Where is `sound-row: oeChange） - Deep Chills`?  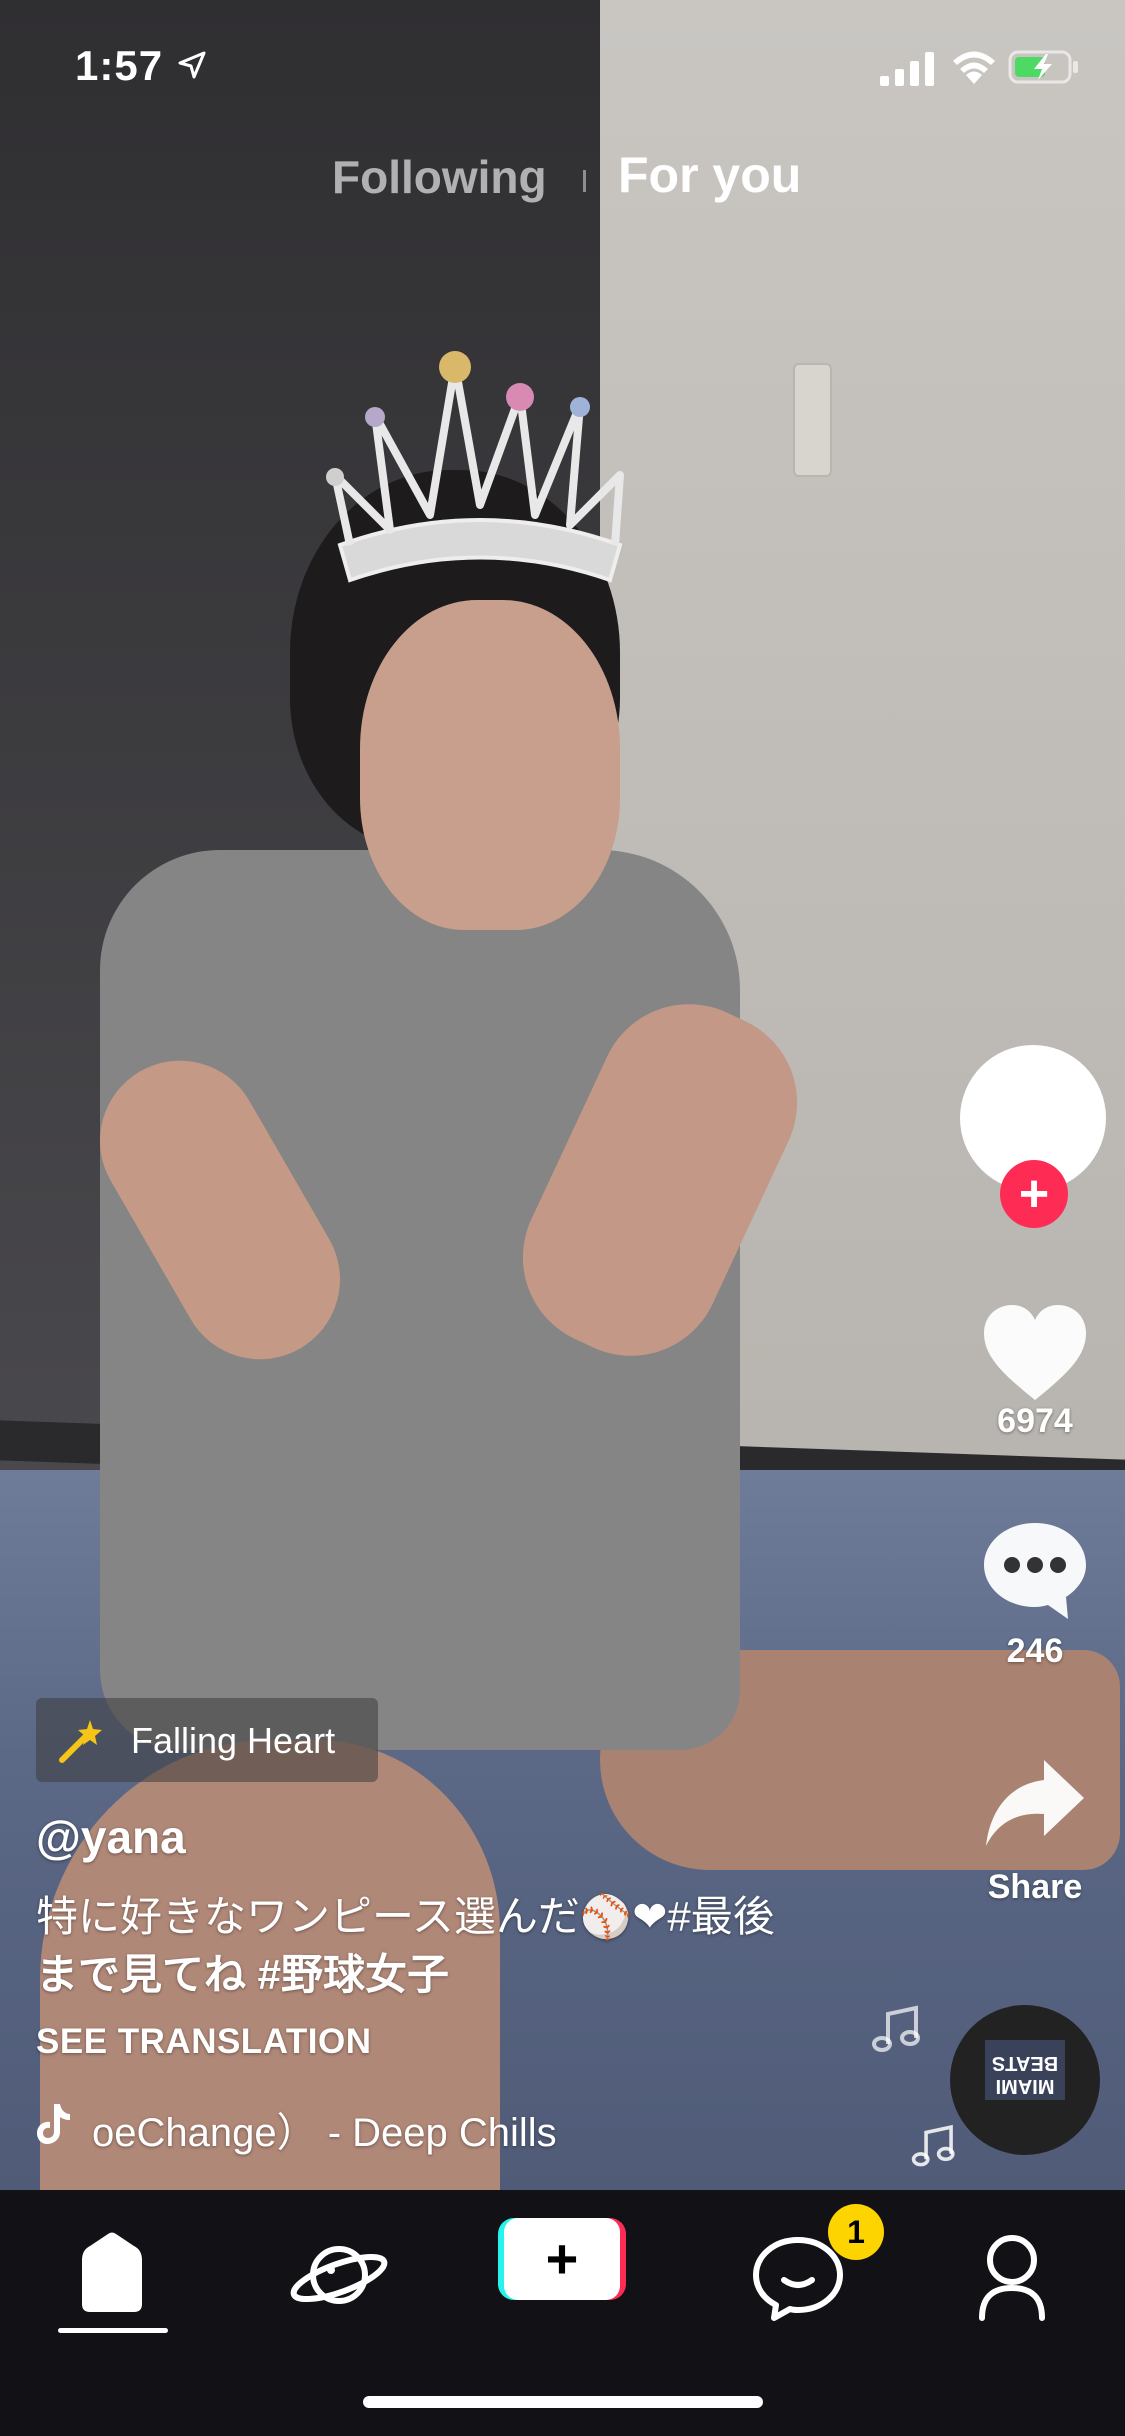 sound-row: oeChange） - Deep Chills is located at coordinates (366, 2125).